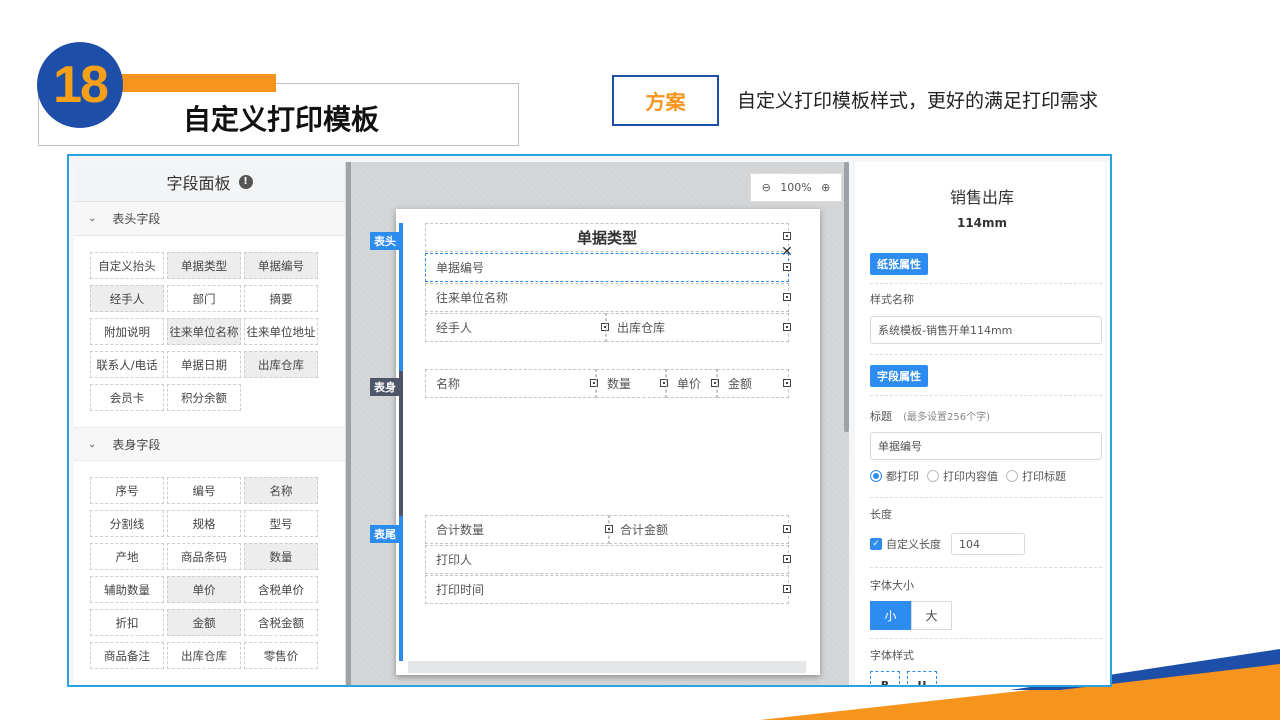  Describe the element at coordinates (80, 85) in the screenshot. I see `slide-number-badge: 18` at that location.